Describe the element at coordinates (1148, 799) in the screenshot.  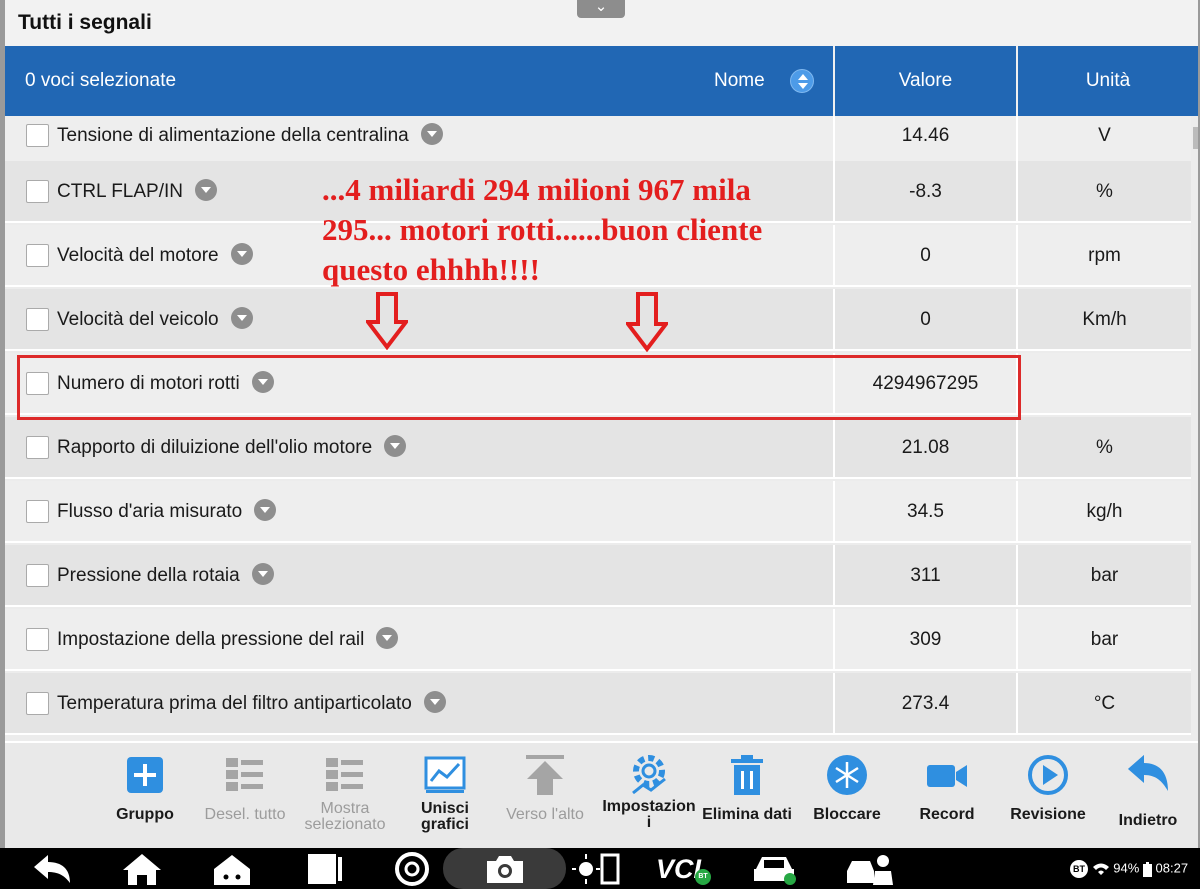
I see `back-button: Indietro` at that location.